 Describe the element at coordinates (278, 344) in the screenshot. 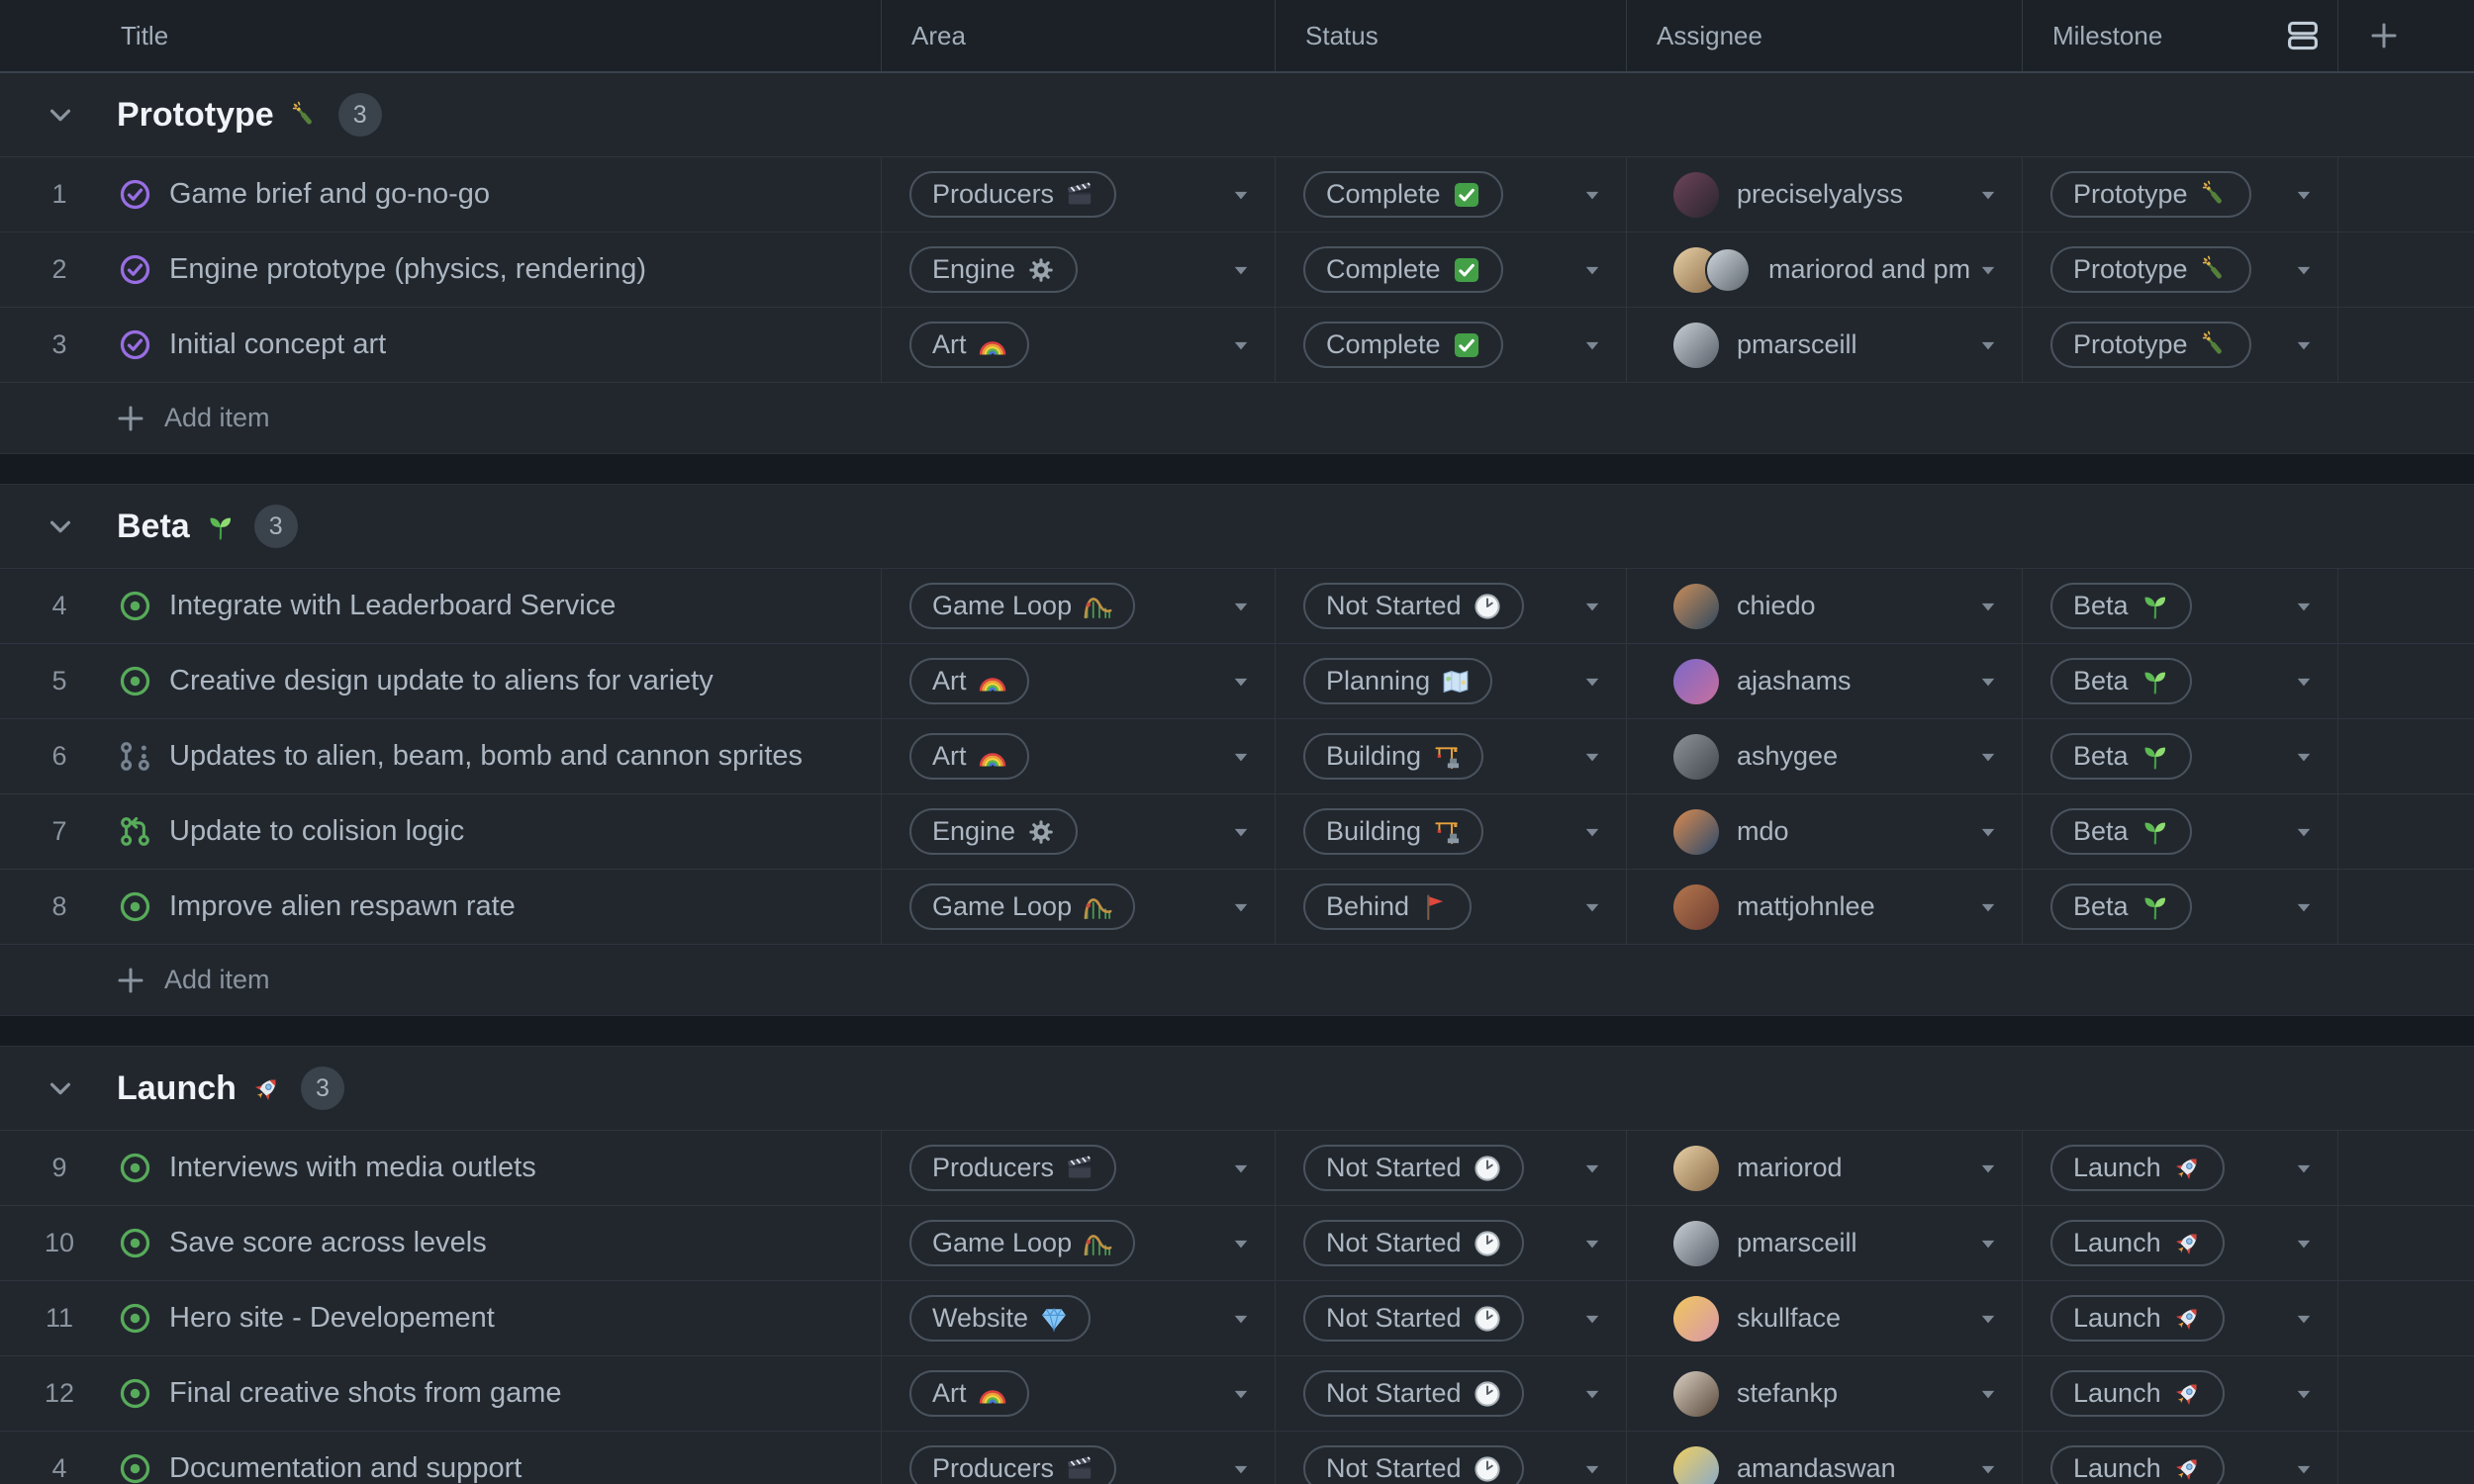

I see `item-title: Initial concept art` at that location.